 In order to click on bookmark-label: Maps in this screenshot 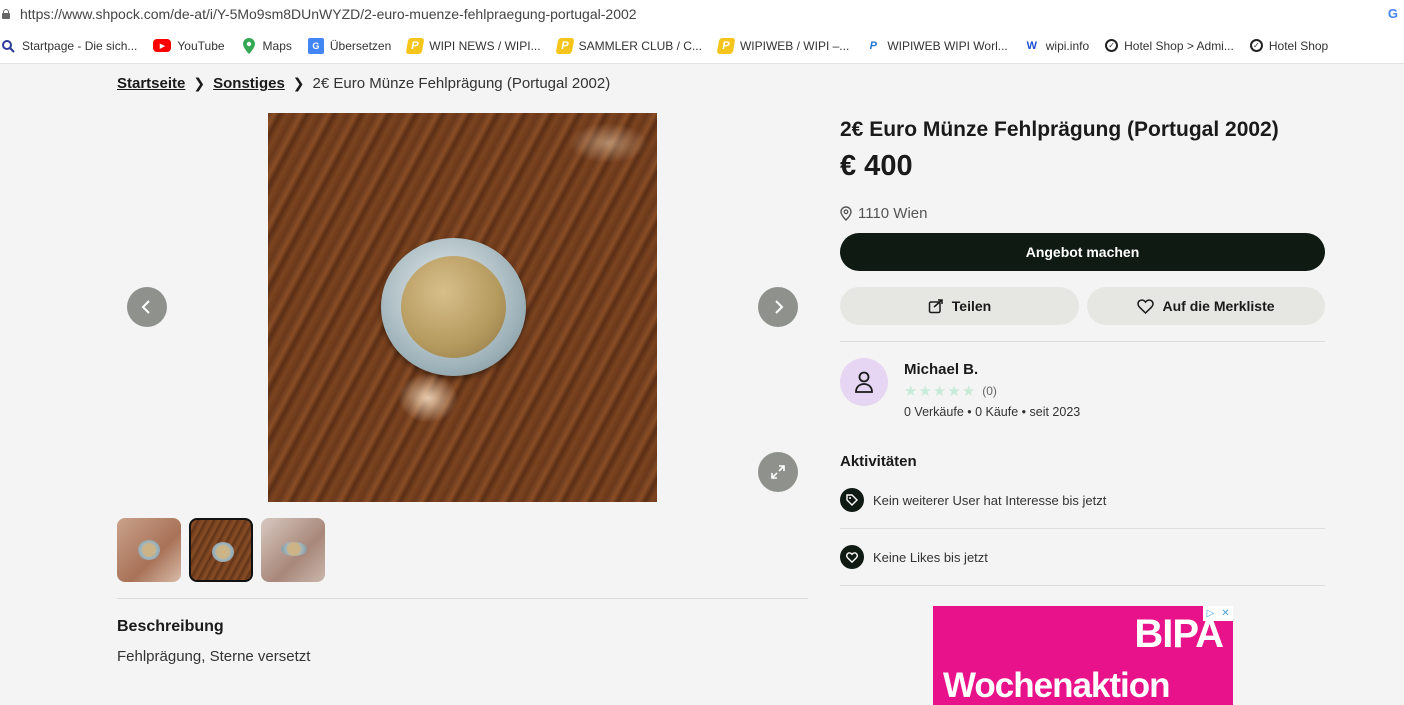, I will do `click(277, 45)`.